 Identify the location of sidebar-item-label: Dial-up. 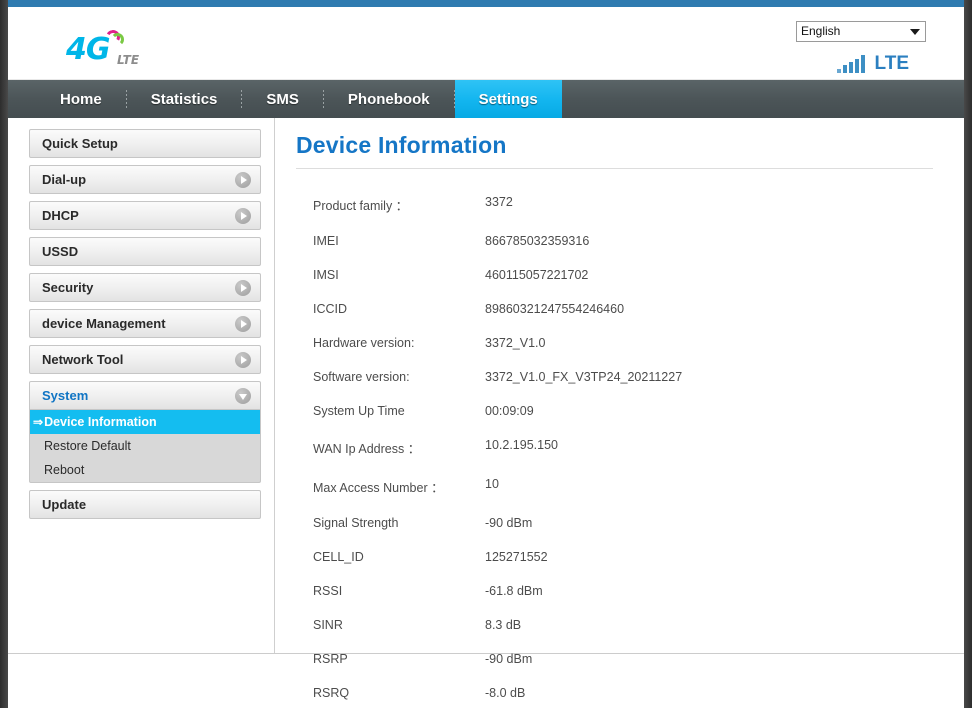
(64, 179).